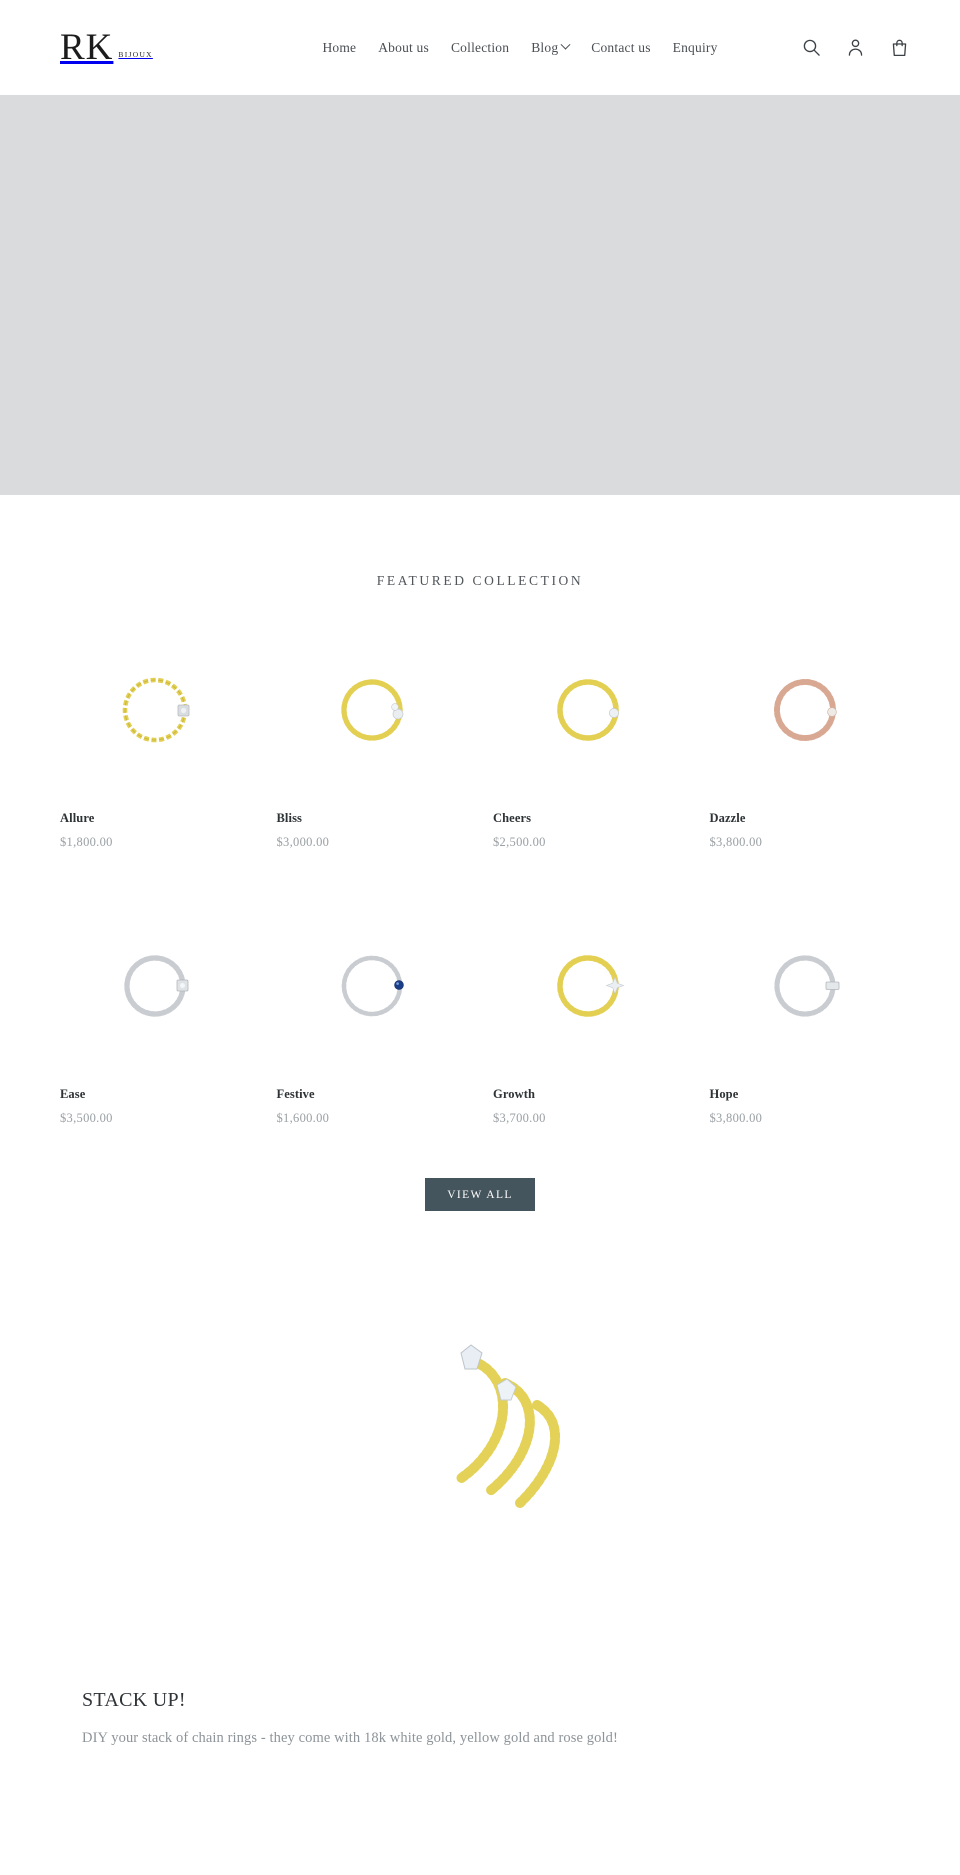 The width and height of the screenshot is (960, 1875). Describe the element at coordinates (87, 47) in the screenshot. I see `logo-text-main: RK` at that location.